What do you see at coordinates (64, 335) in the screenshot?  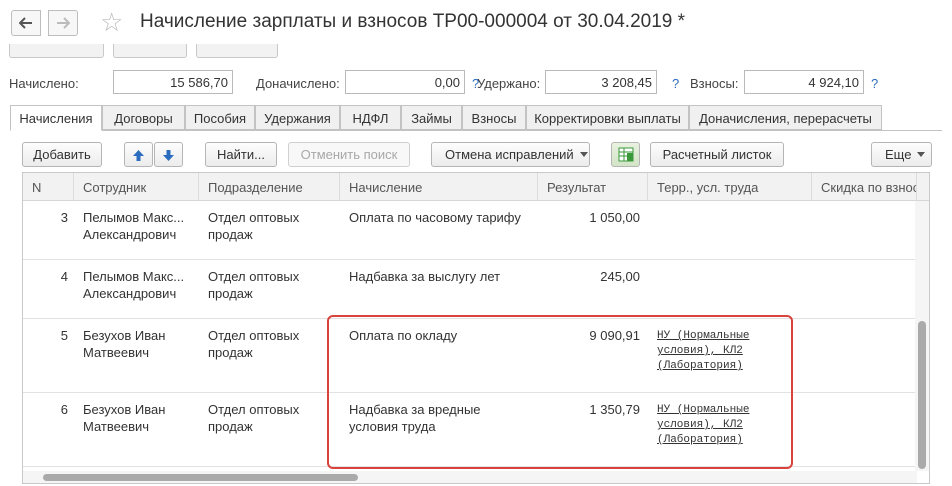 I see `row-number: 5` at bounding box center [64, 335].